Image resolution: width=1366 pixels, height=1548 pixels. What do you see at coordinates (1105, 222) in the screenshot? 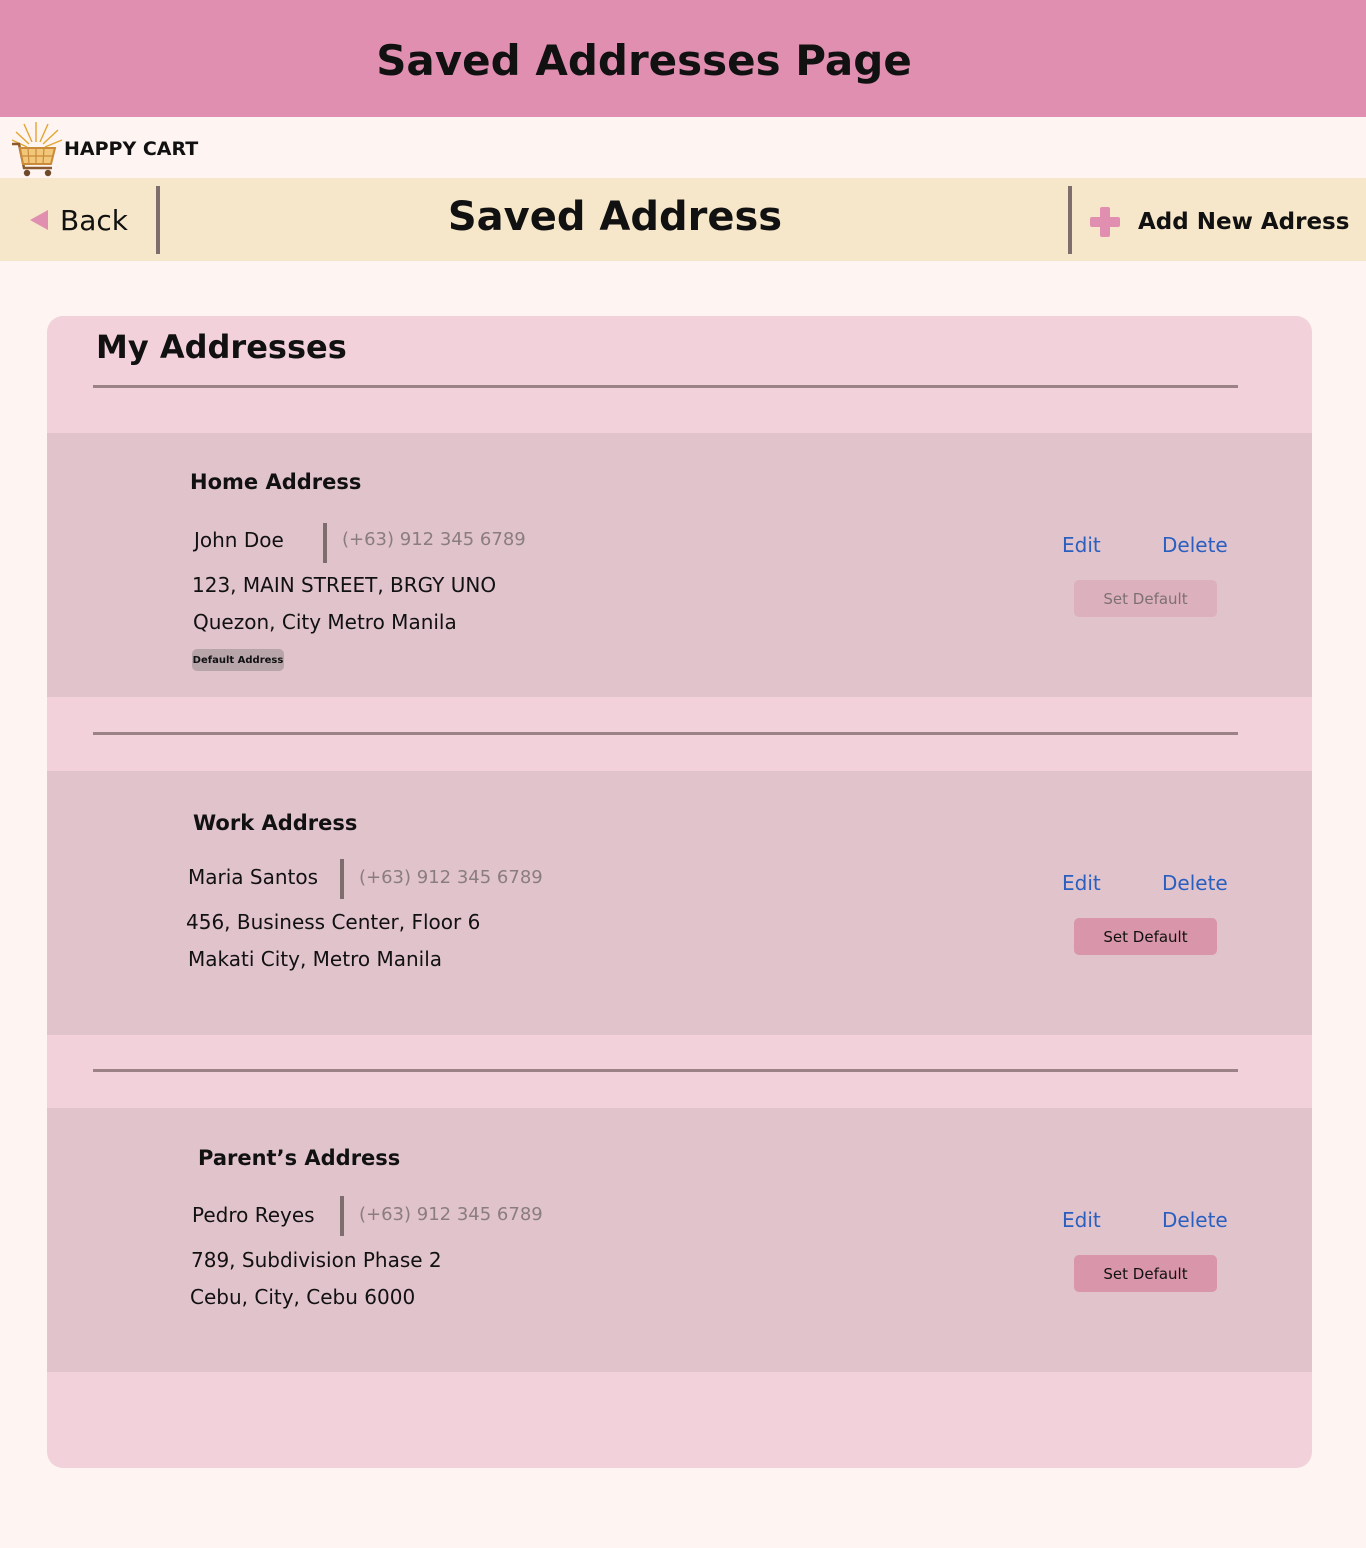
I see `plus-icon` at bounding box center [1105, 222].